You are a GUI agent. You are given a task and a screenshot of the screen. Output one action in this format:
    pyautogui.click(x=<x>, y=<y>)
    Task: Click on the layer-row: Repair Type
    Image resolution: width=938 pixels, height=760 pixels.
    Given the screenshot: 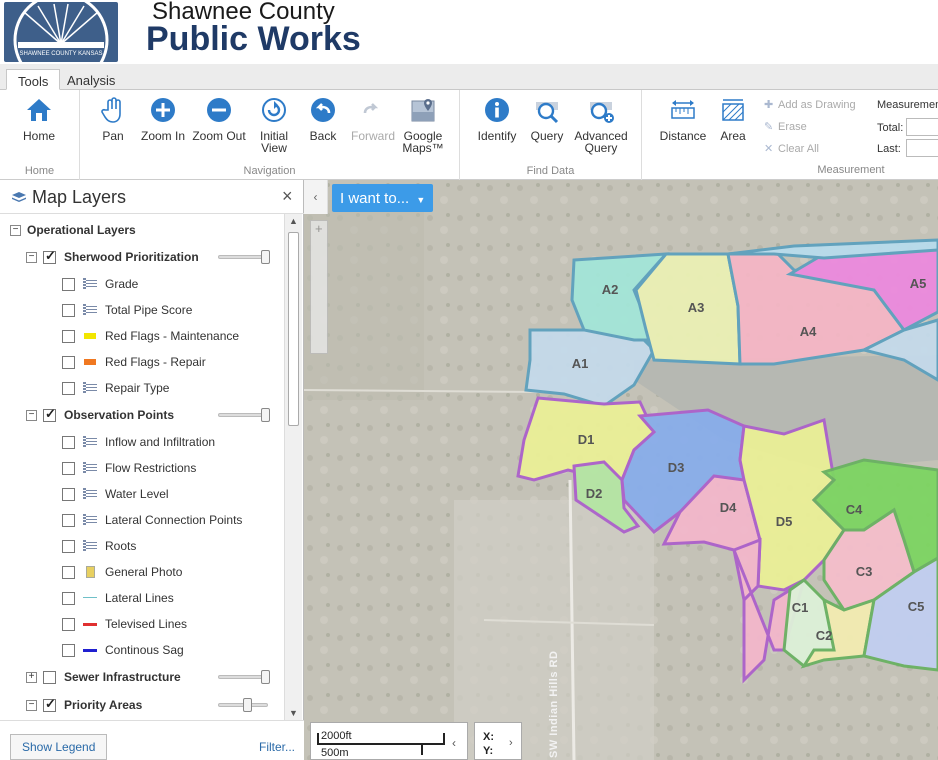 What is the action you would take?
    pyautogui.click(x=115, y=388)
    